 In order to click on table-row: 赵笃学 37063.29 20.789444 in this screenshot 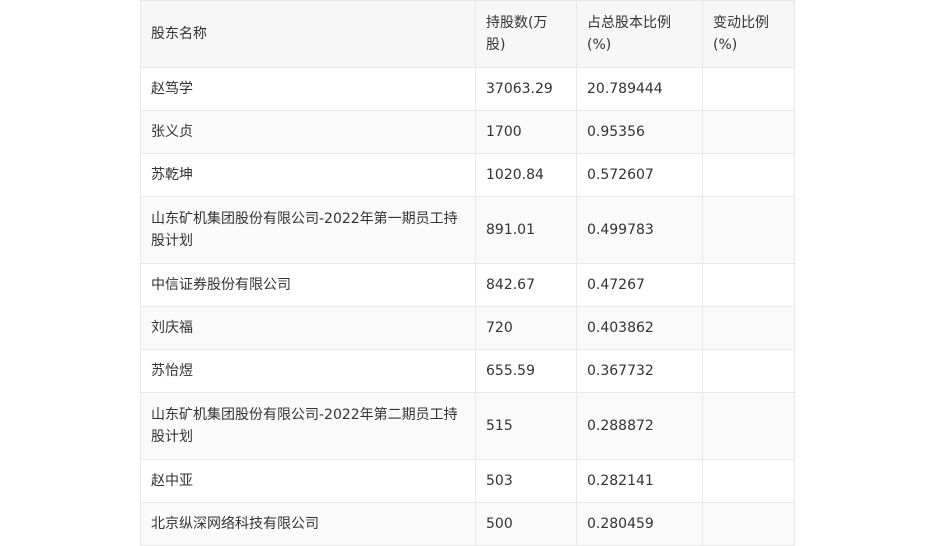, I will do `click(467, 89)`.